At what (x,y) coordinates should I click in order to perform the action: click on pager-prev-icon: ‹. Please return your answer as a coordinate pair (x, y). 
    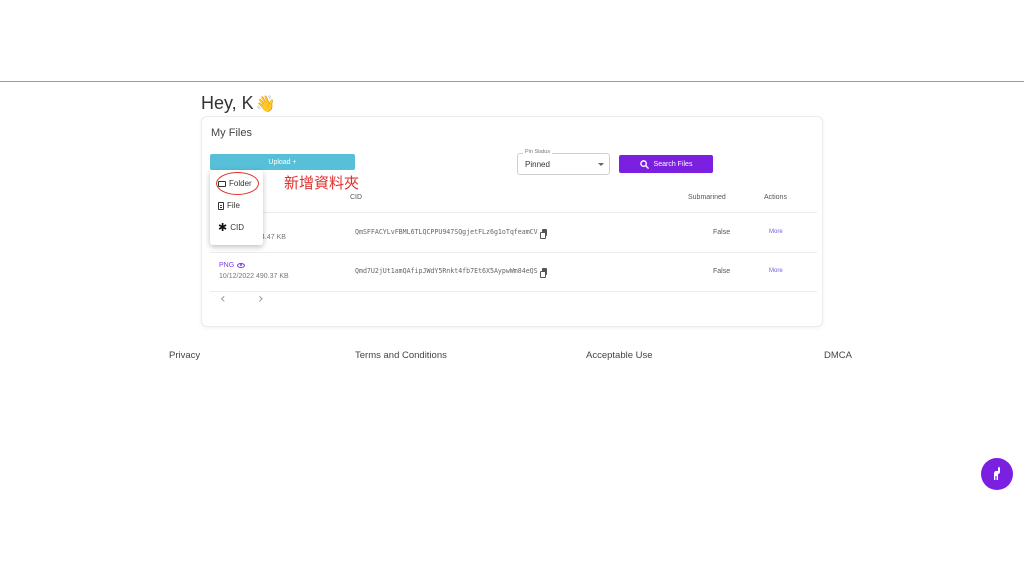
    Looking at the image, I should click on (223, 299).